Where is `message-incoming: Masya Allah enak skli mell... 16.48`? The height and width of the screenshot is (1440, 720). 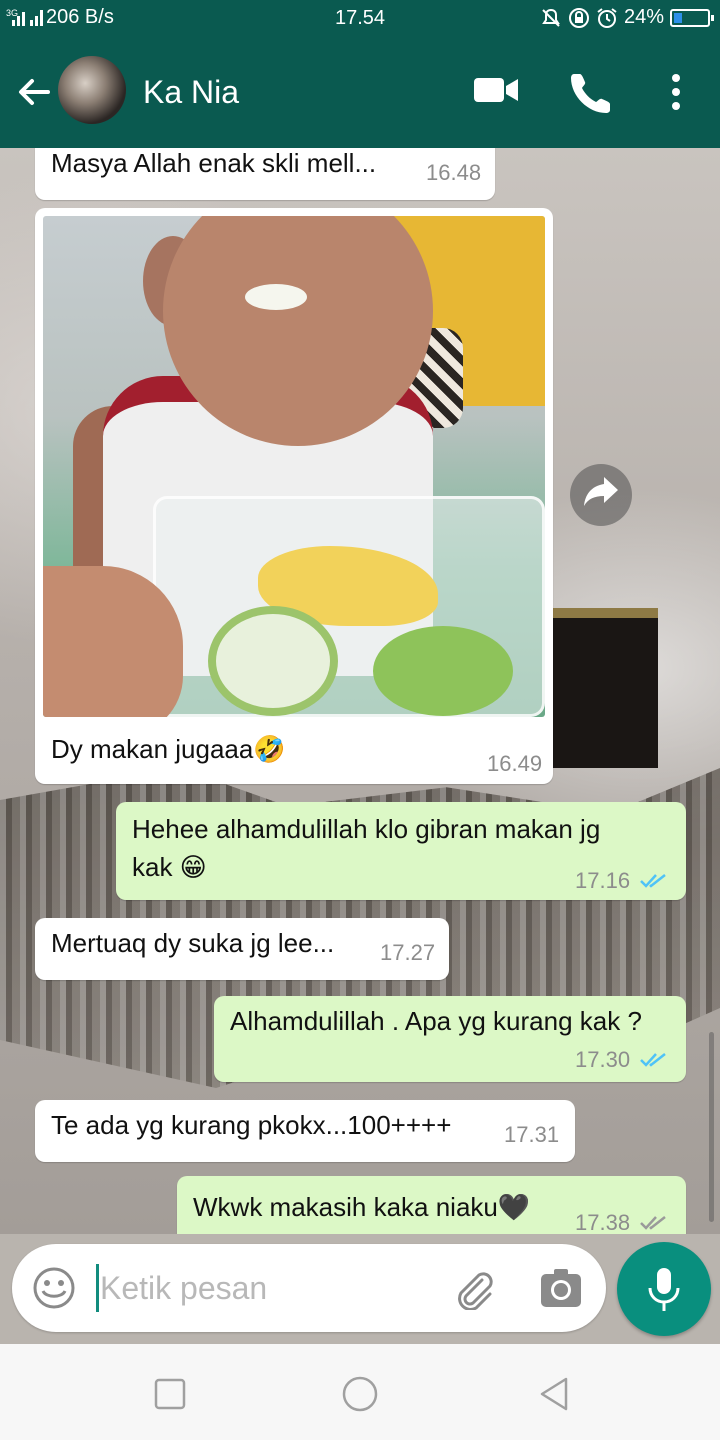 message-incoming: Masya Allah enak skli mell... 16.48 is located at coordinates (265, 174).